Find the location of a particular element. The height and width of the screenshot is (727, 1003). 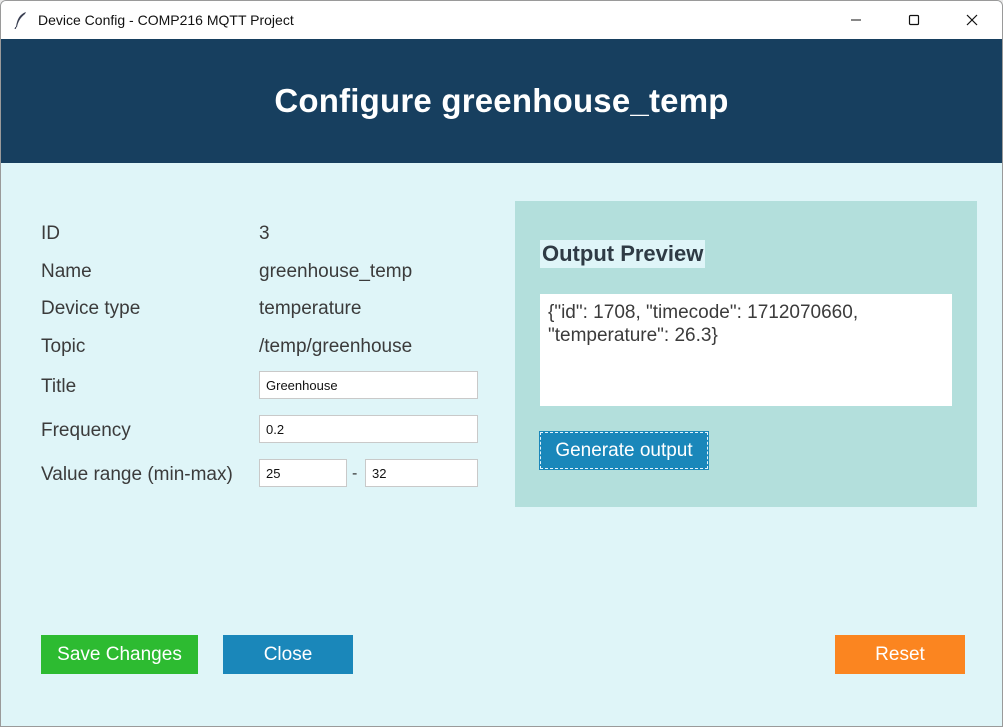

title-input is located at coordinates (368, 385).